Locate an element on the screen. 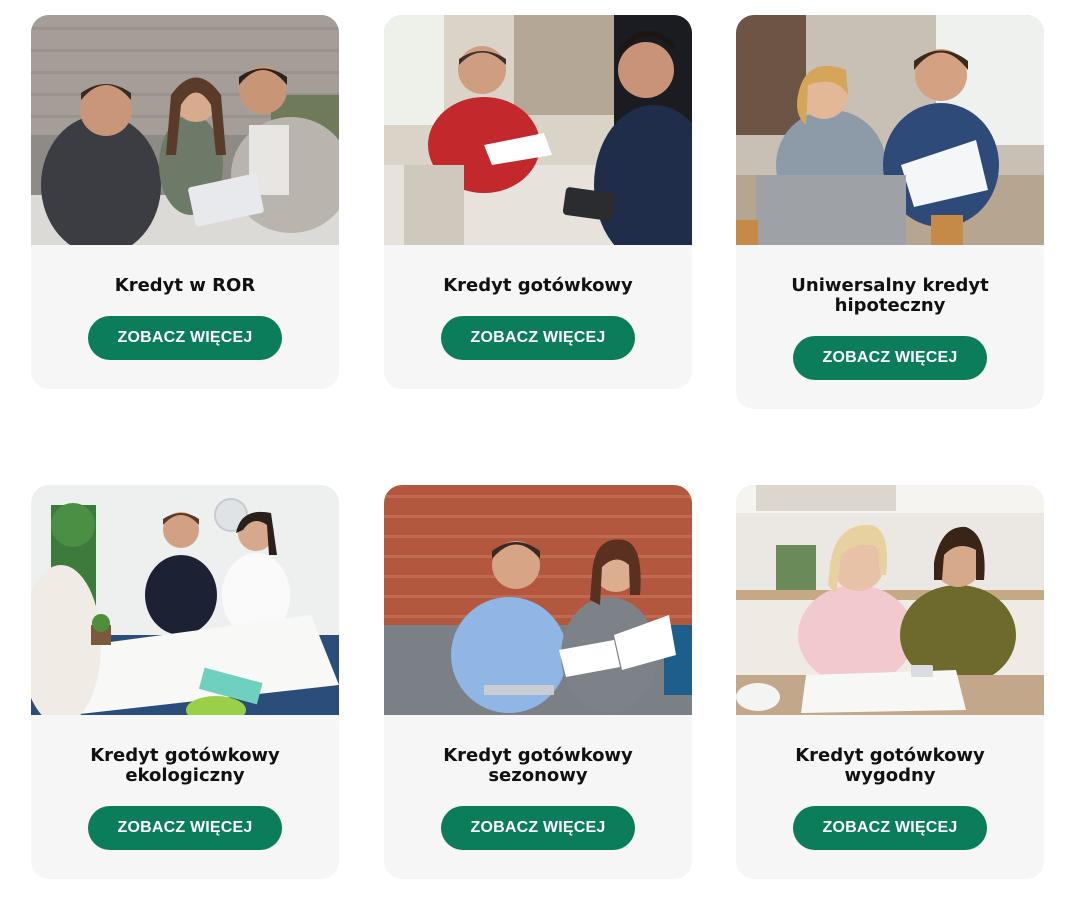  card-title: Kredyt w ROR is located at coordinates (185, 285).